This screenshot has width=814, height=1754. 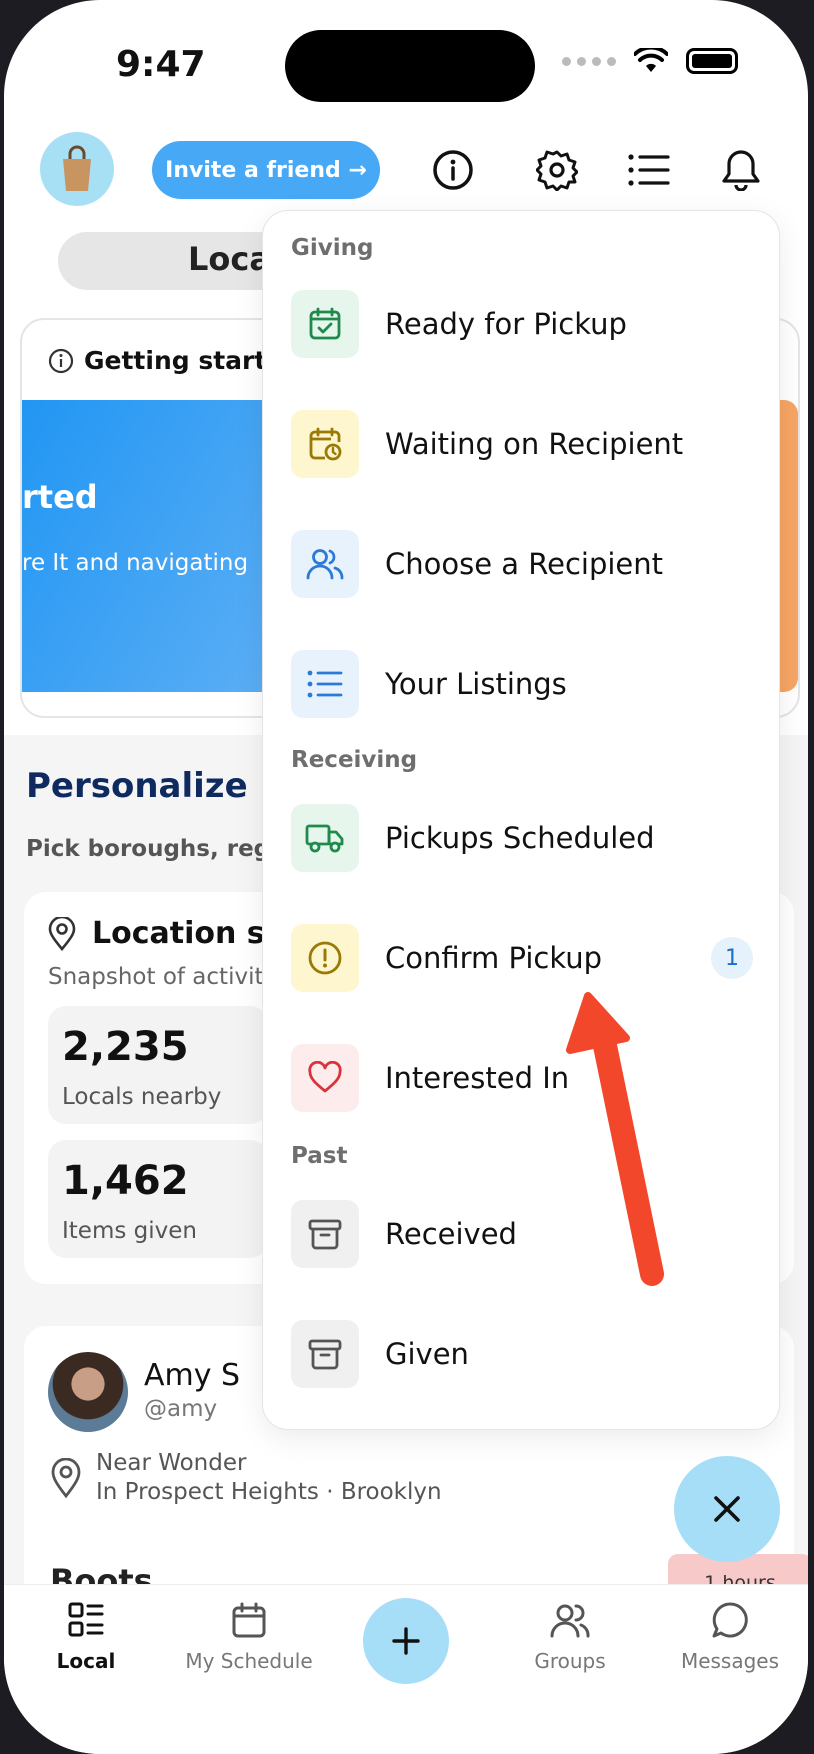 I want to click on tab-local: Local, so click(x=86, y=1637).